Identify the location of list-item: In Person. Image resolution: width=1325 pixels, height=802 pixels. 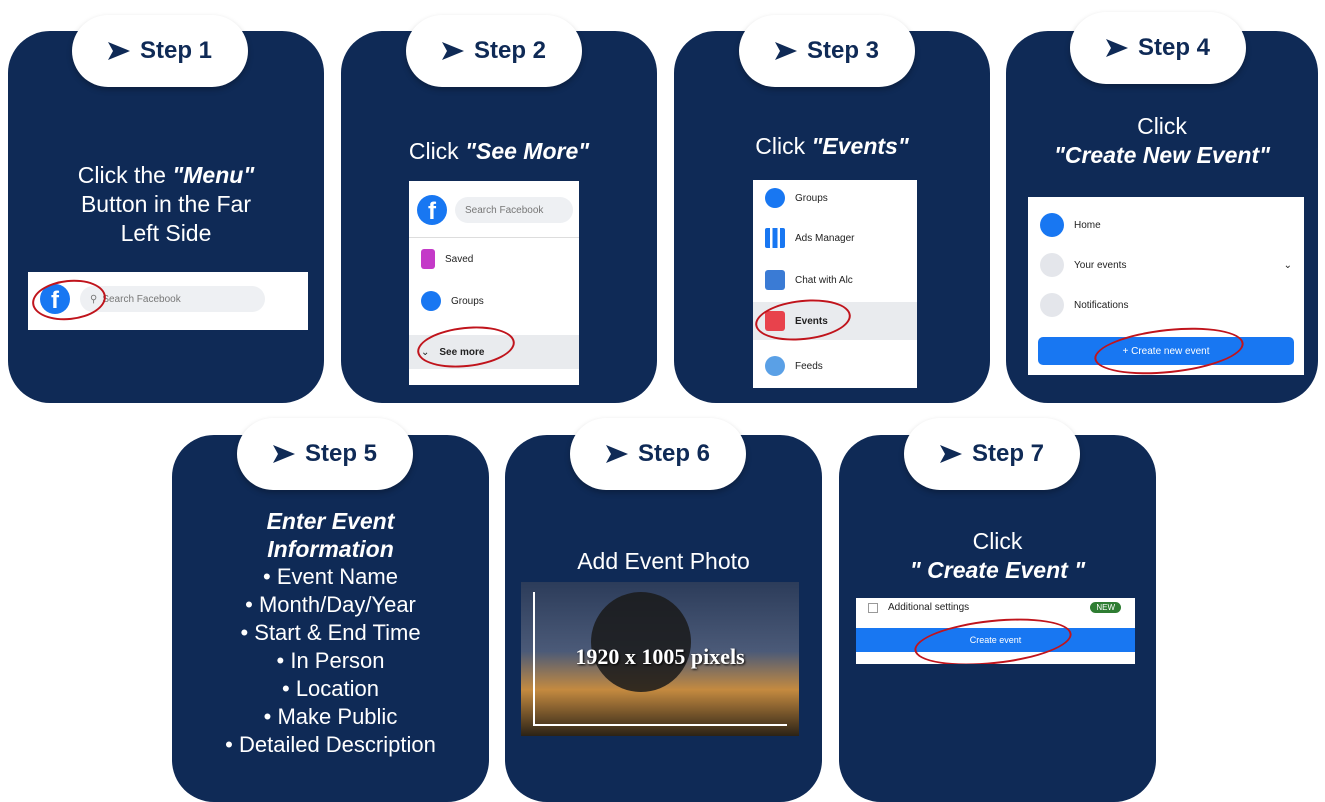
(330, 661).